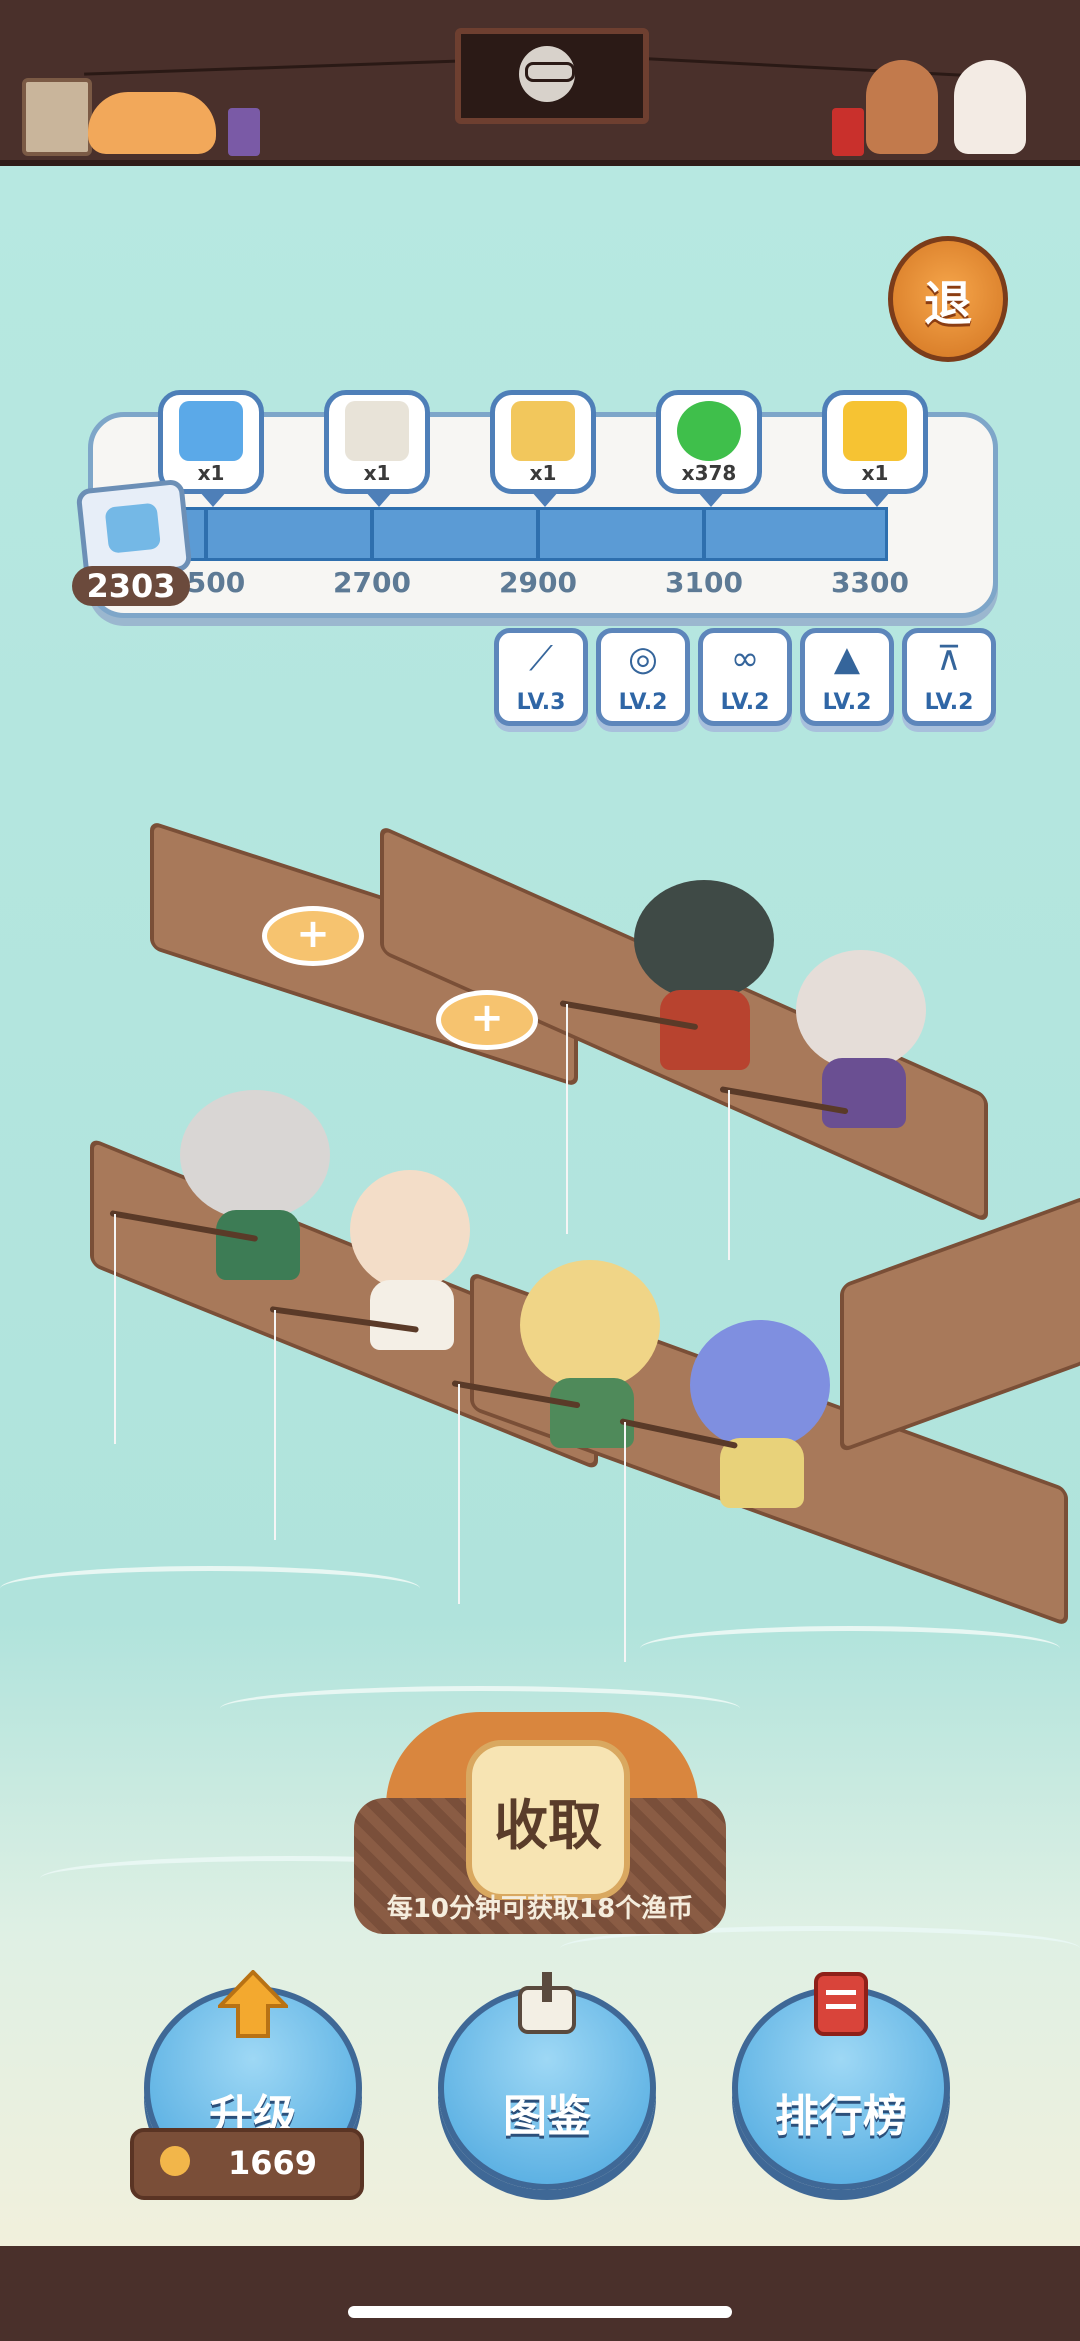 The image size is (1080, 2341). I want to click on fish-coin-icon, so click(175, 2161).